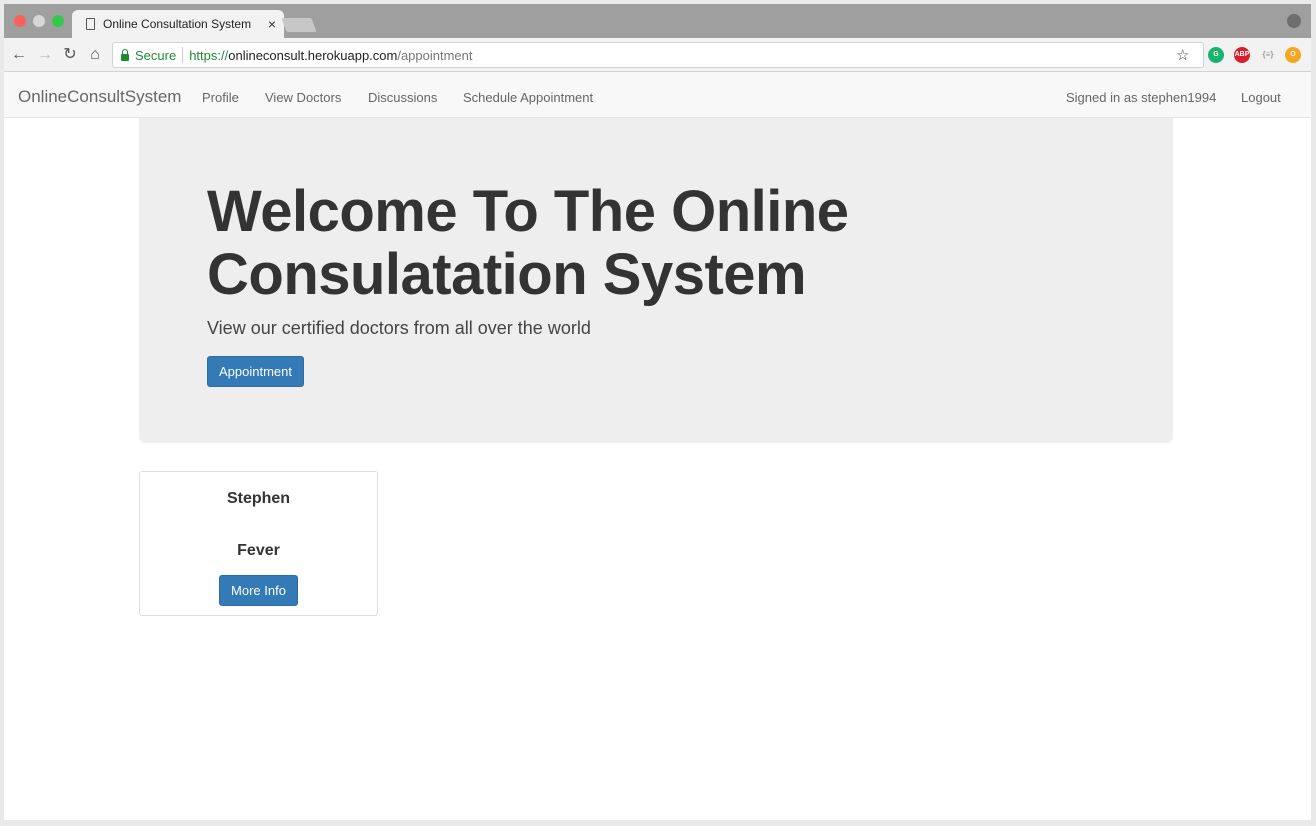  I want to click on forward-arrow-icon: →, so click(45, 55).